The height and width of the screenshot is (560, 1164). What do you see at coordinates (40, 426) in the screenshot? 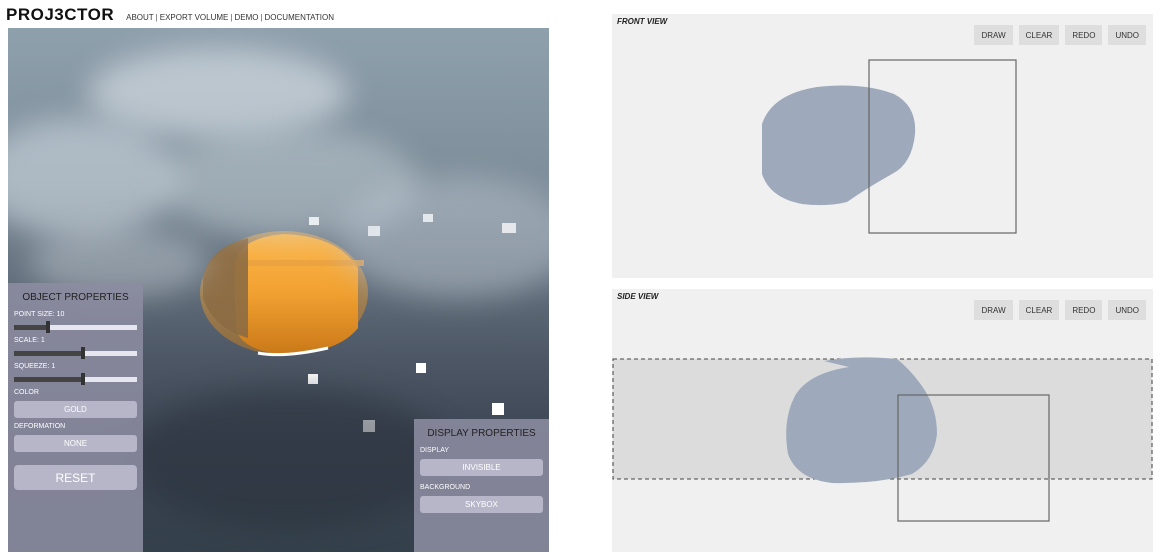
I see `deformation-label: DEFORMATION` at bounding box center [40, 426].